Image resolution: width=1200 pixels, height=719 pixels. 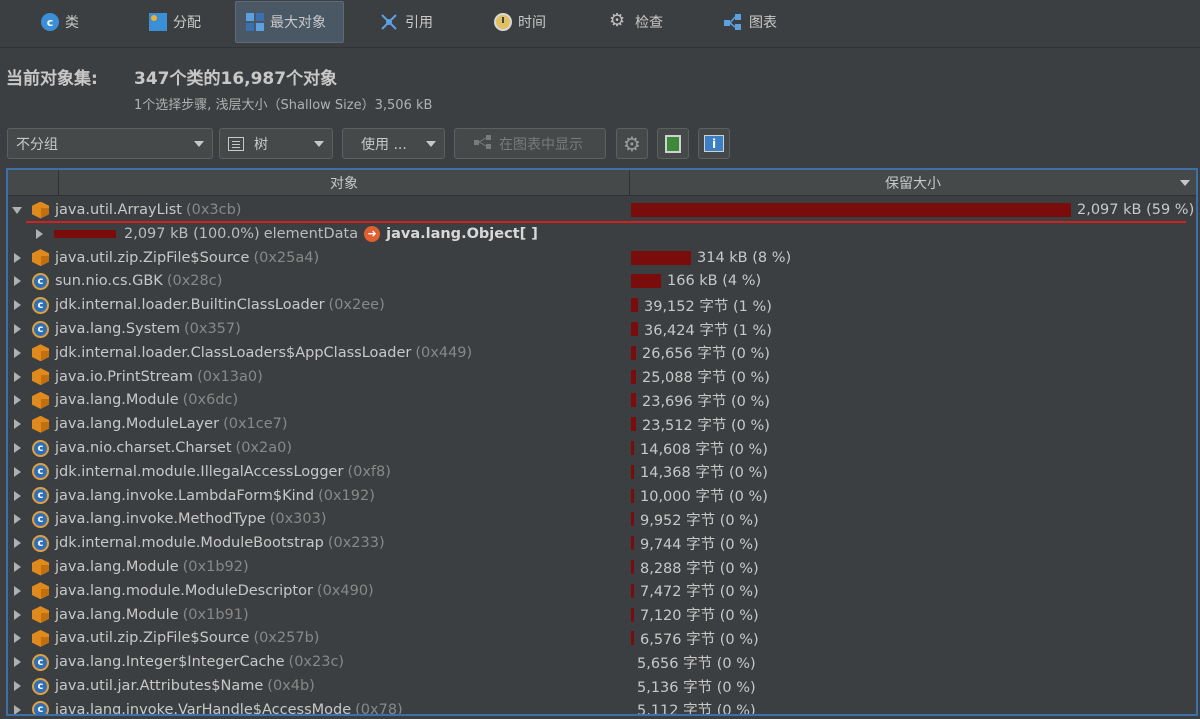 I want to click on tree-icon, so click(x=236, y=143).